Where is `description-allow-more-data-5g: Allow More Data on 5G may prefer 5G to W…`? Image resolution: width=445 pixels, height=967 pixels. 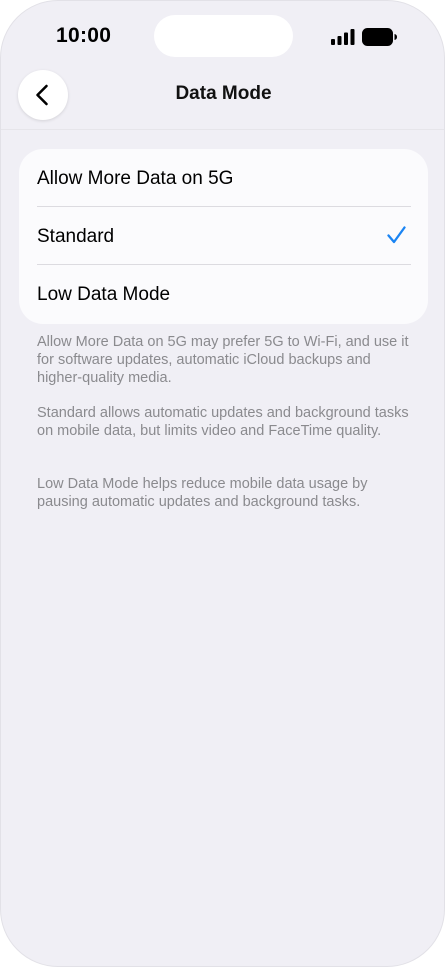 description-allow-more-data-5g: Allow More Data on 5G may prefer 5G to W… is located at coordinates (223, 360).